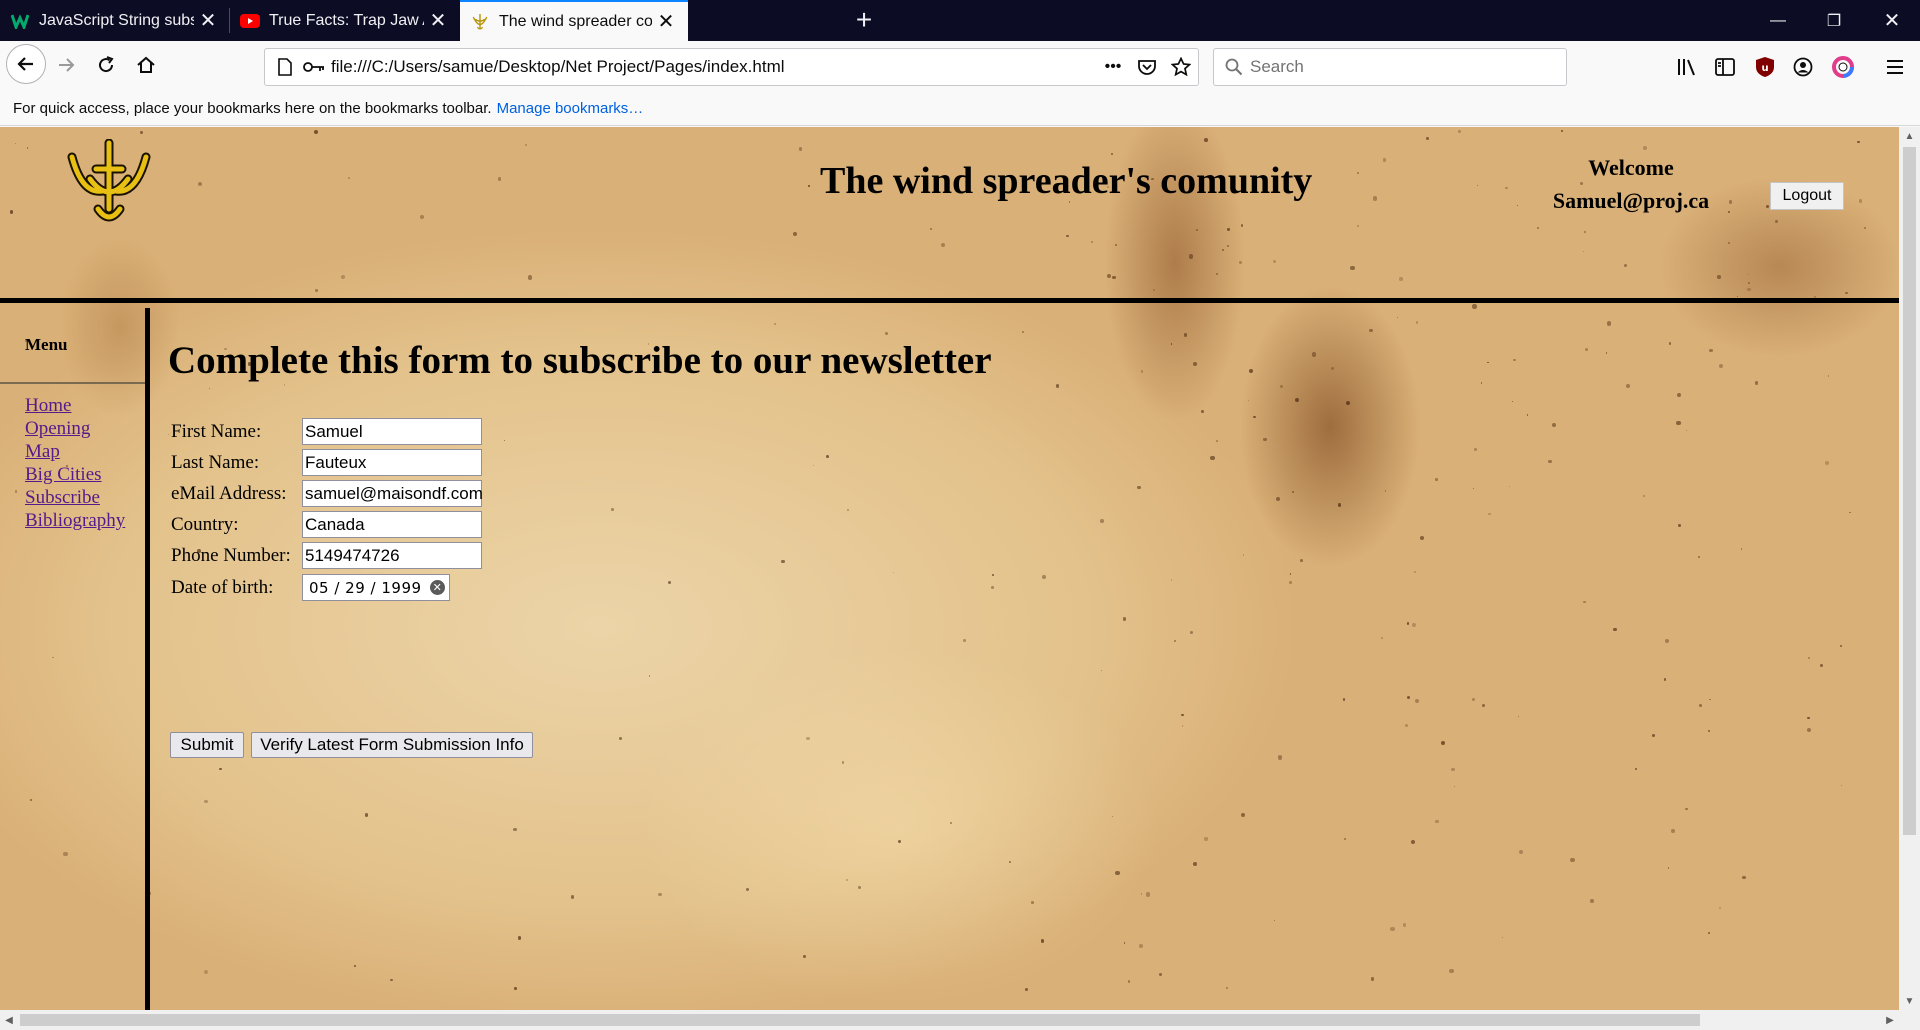 The image size is (1920, 1030). Describe the element at coordinates (392, 745) in the screenshot. I see `verify-submission-button: Verify Latest Form Submission Info` at that location.